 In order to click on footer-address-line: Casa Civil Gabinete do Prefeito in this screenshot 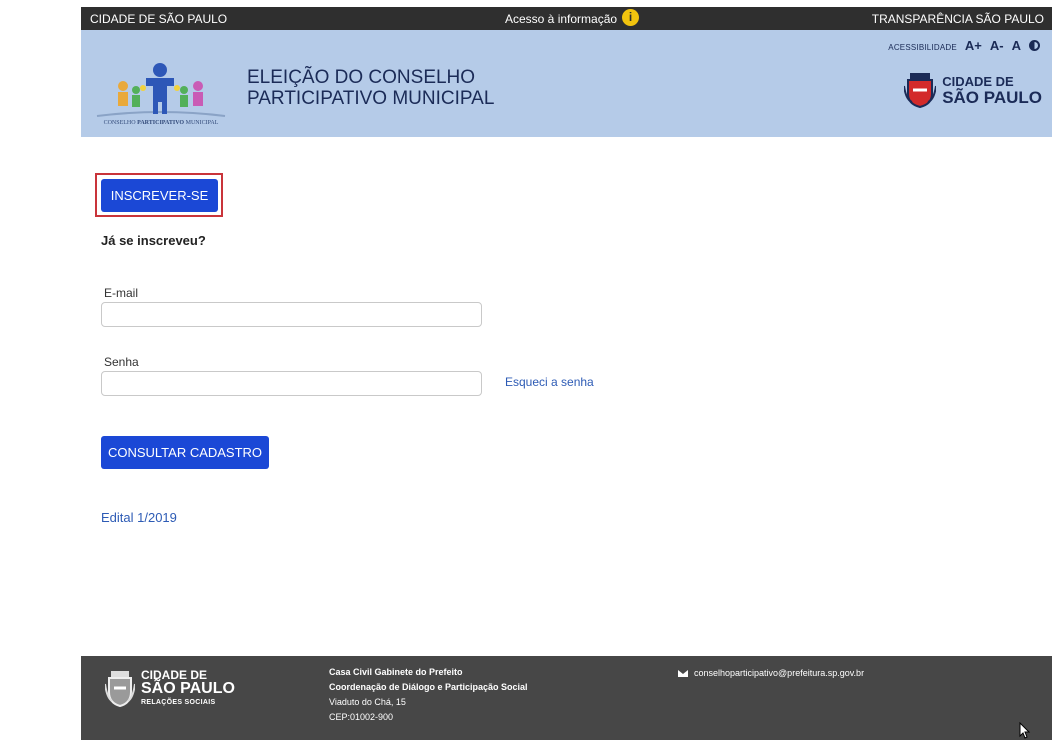, I will do `click(396, 672)`.